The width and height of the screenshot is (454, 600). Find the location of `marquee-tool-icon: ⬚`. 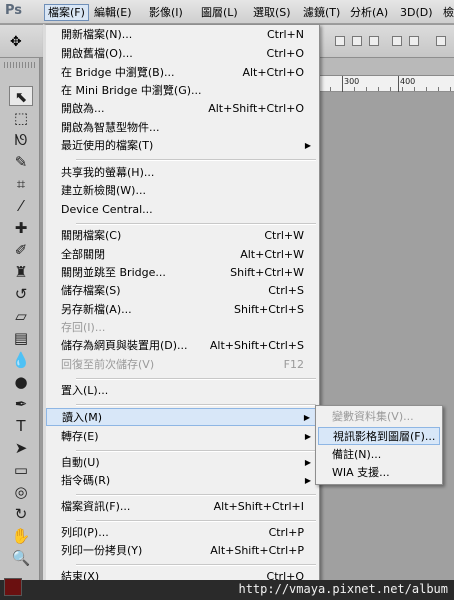

marquee-tool-icon: ⬚ is located at coordinates (21, 118).